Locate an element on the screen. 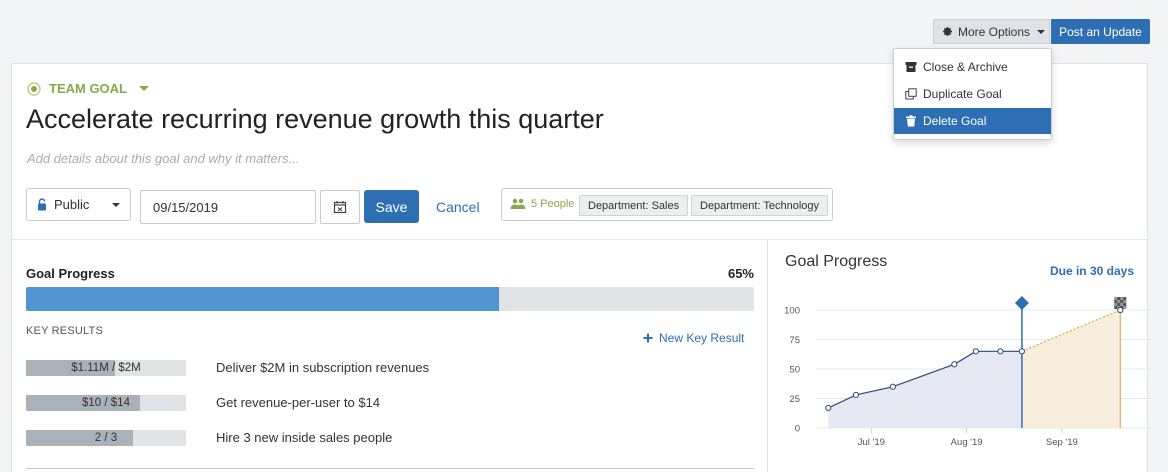 The height and width of the screenshot is (472, 1168). goal-progress-bar is located at coordinates (390, 299).